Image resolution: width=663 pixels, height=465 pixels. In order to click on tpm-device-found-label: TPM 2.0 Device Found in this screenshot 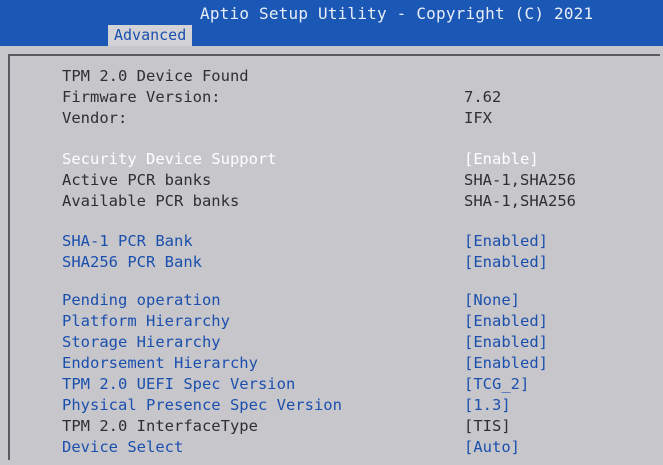, I will do `click(155, 76)`.